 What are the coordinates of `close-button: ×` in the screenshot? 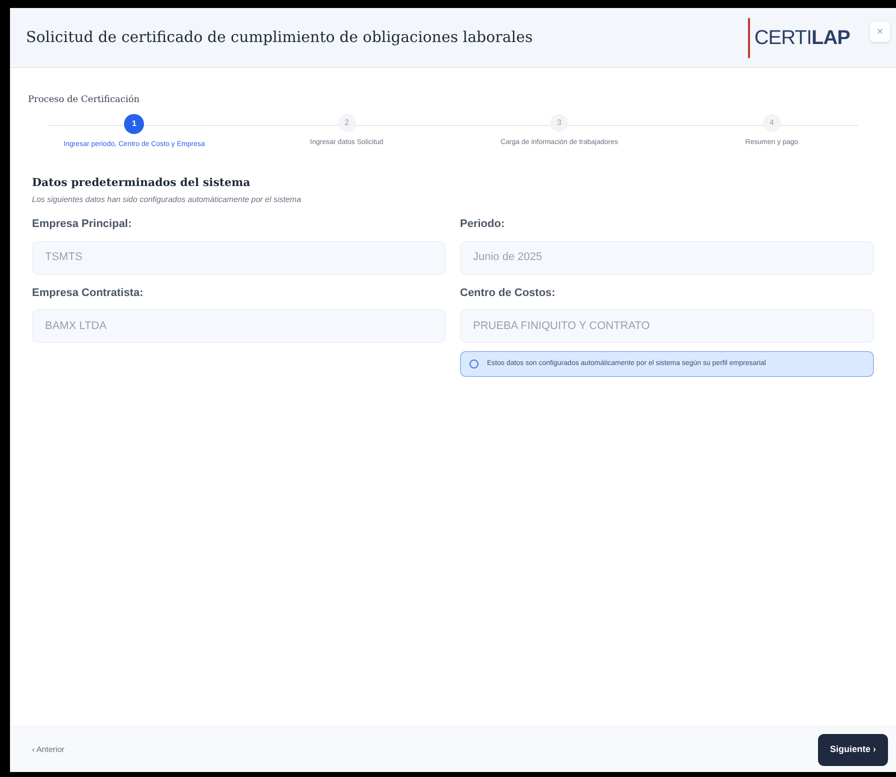 It's located at (880, 32).